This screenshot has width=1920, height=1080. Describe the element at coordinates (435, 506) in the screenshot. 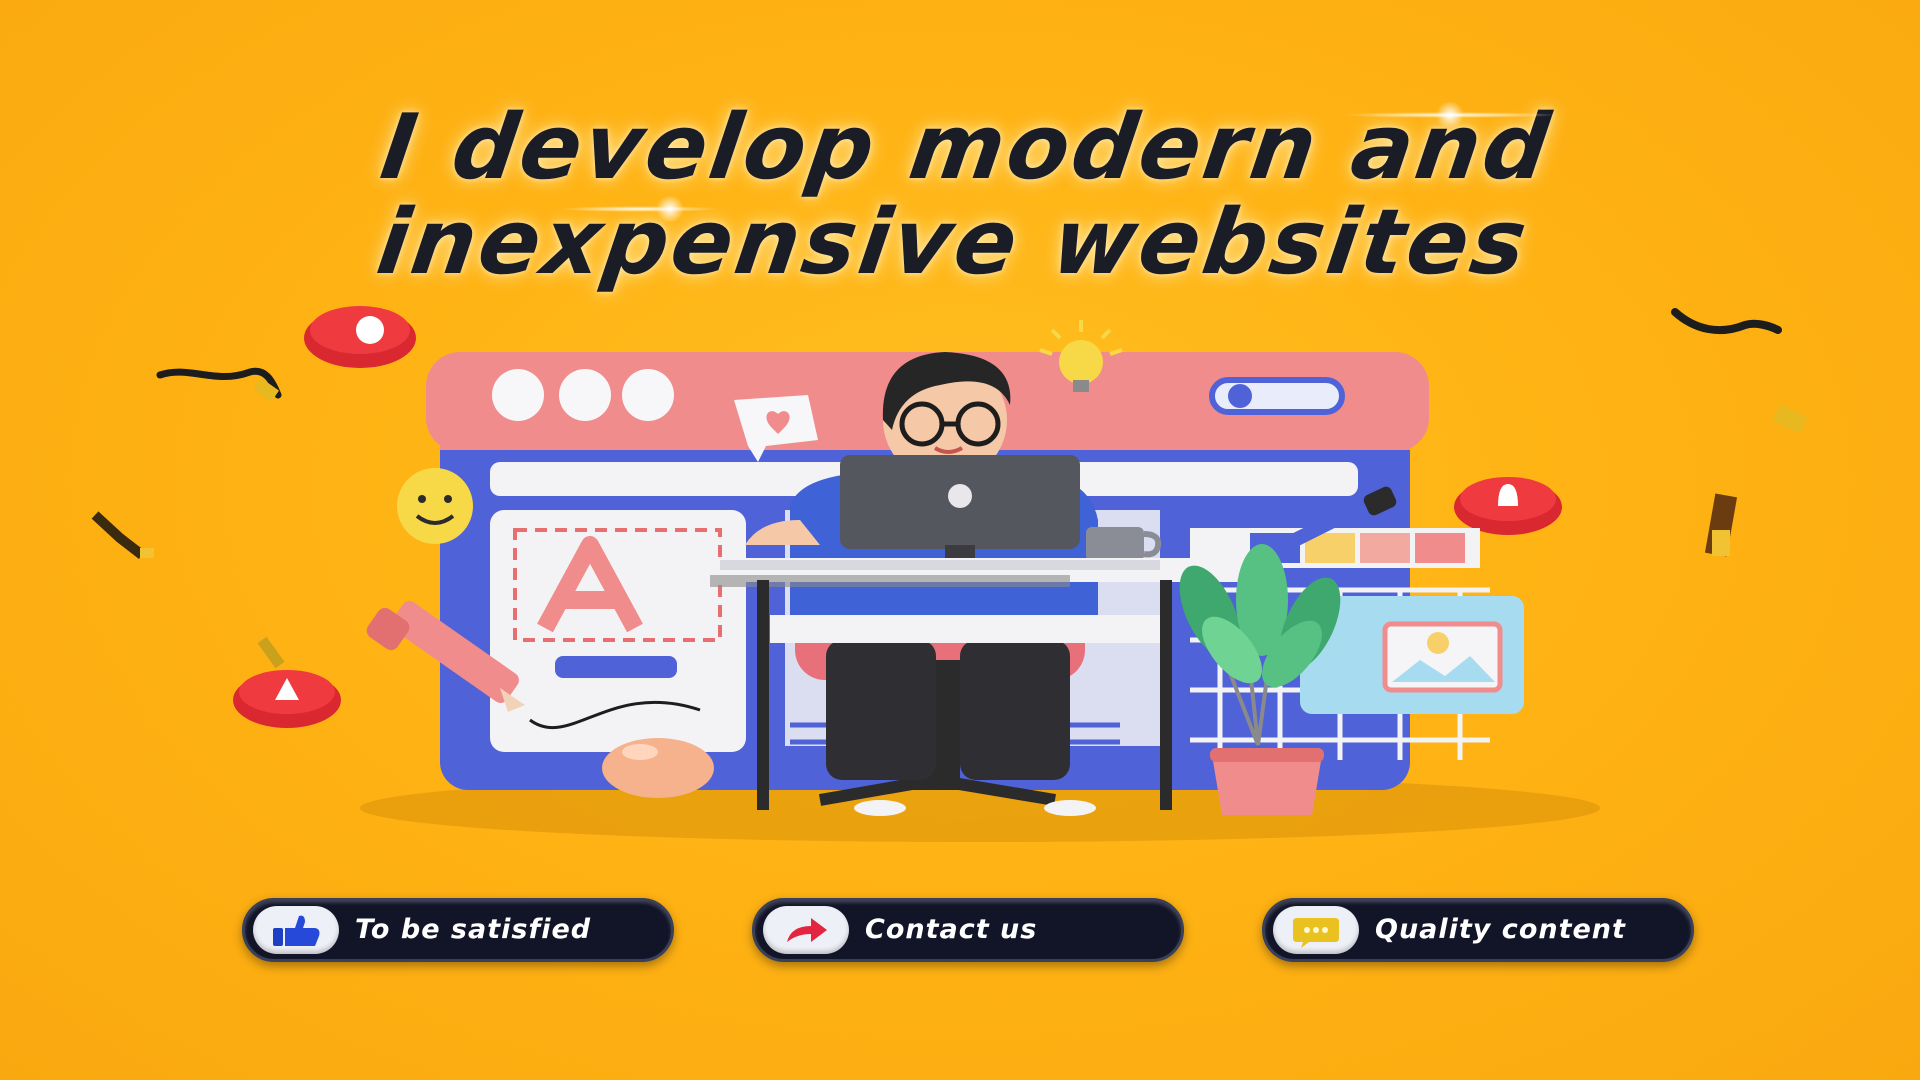

I see `smiley-icon` at that location.